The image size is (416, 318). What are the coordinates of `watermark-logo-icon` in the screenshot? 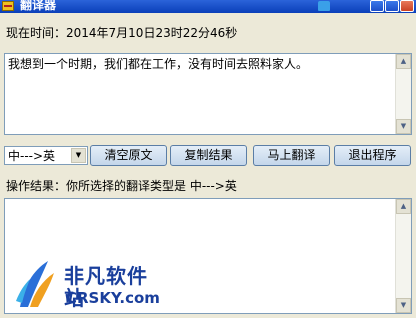 It's located at (35, 284).